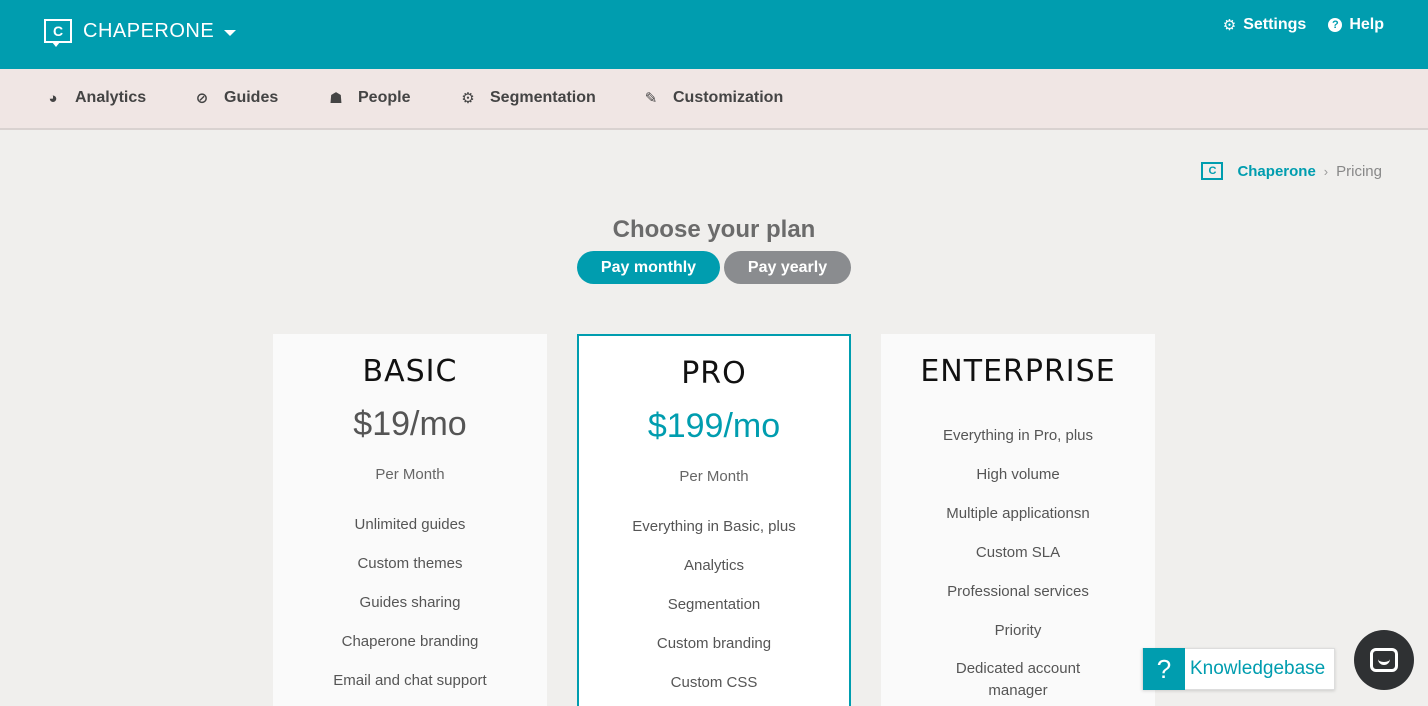  I want to click on feature-item: Everything in Basic, plus, so click(714, 526).